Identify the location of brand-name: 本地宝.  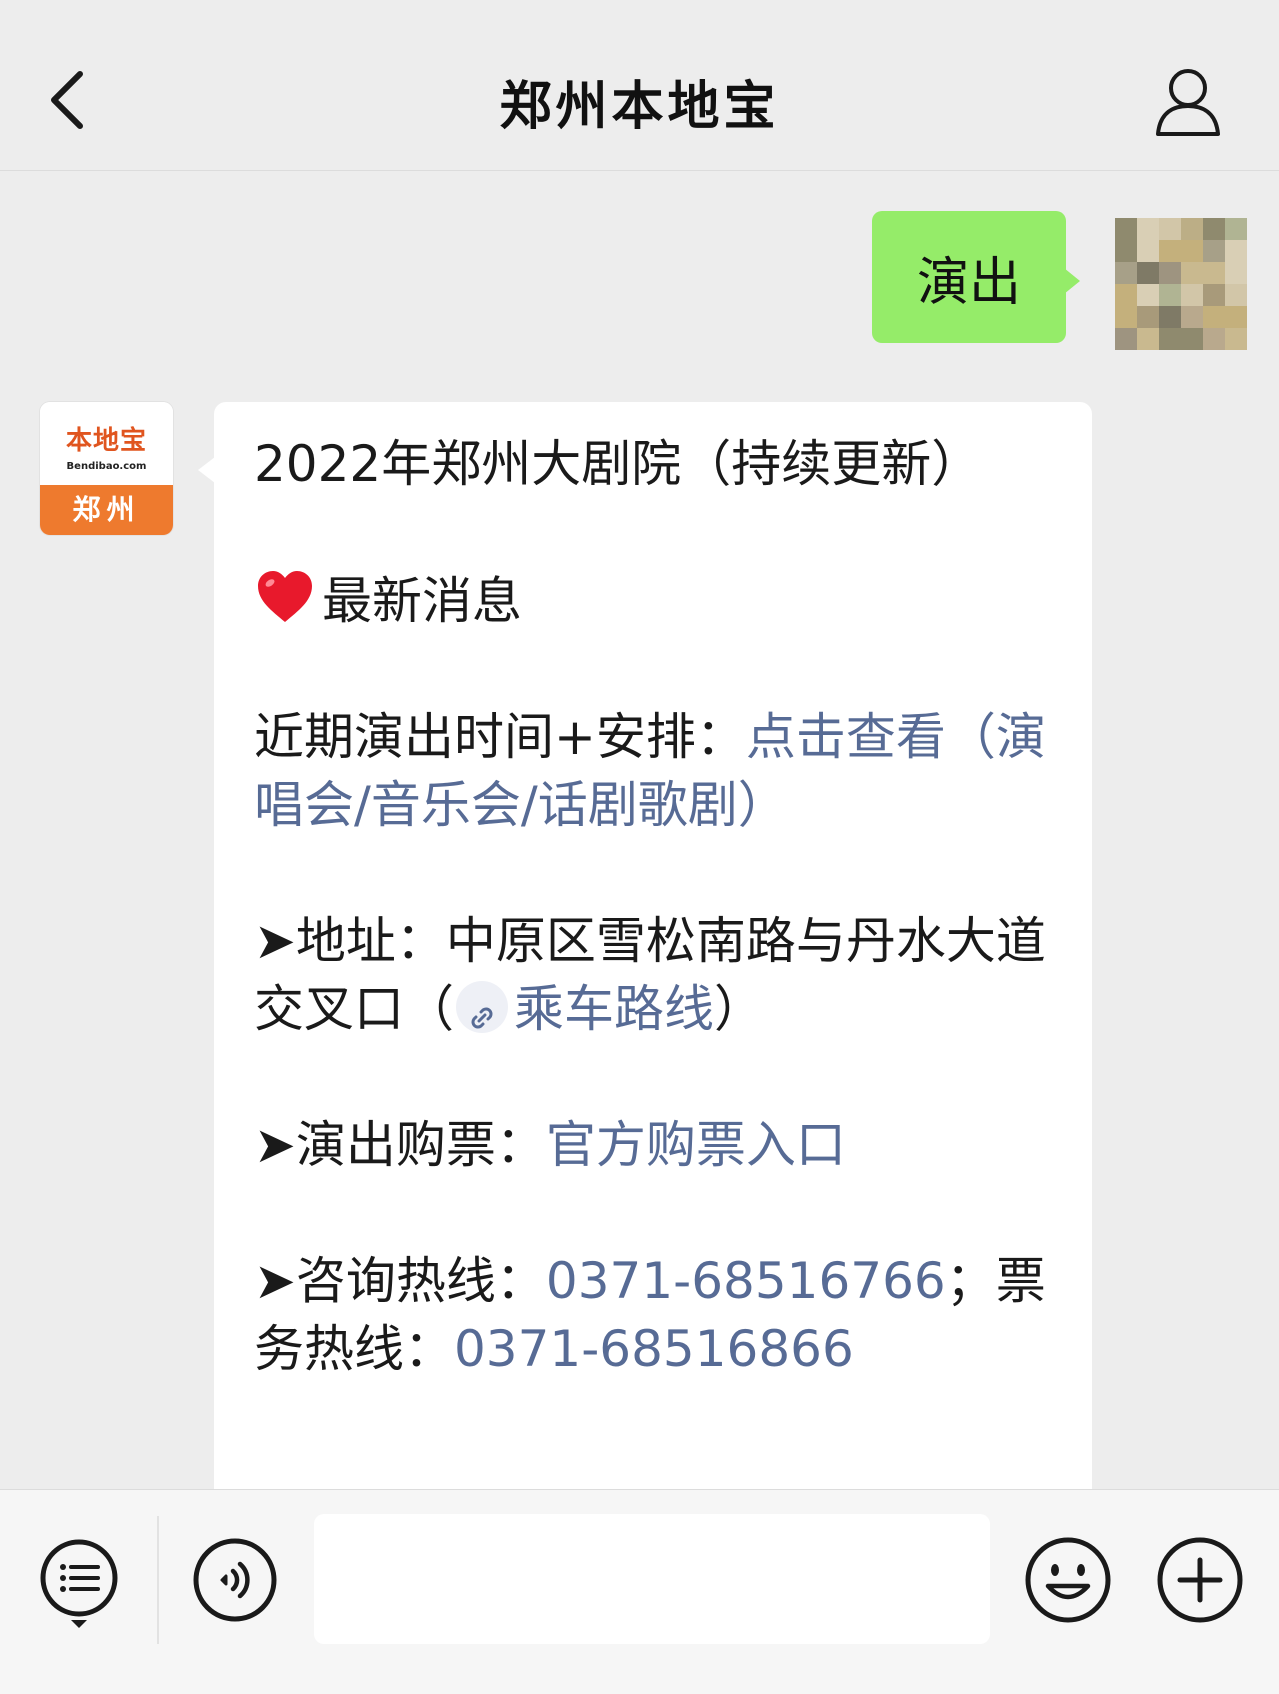
(106, 441).